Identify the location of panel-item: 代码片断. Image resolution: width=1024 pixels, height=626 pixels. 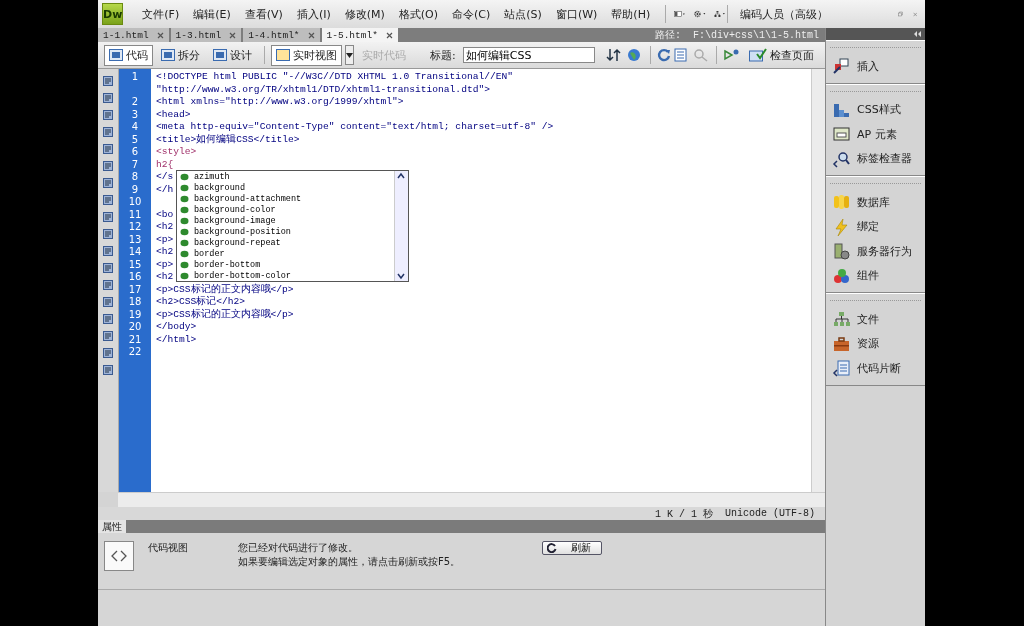
(866, 368).